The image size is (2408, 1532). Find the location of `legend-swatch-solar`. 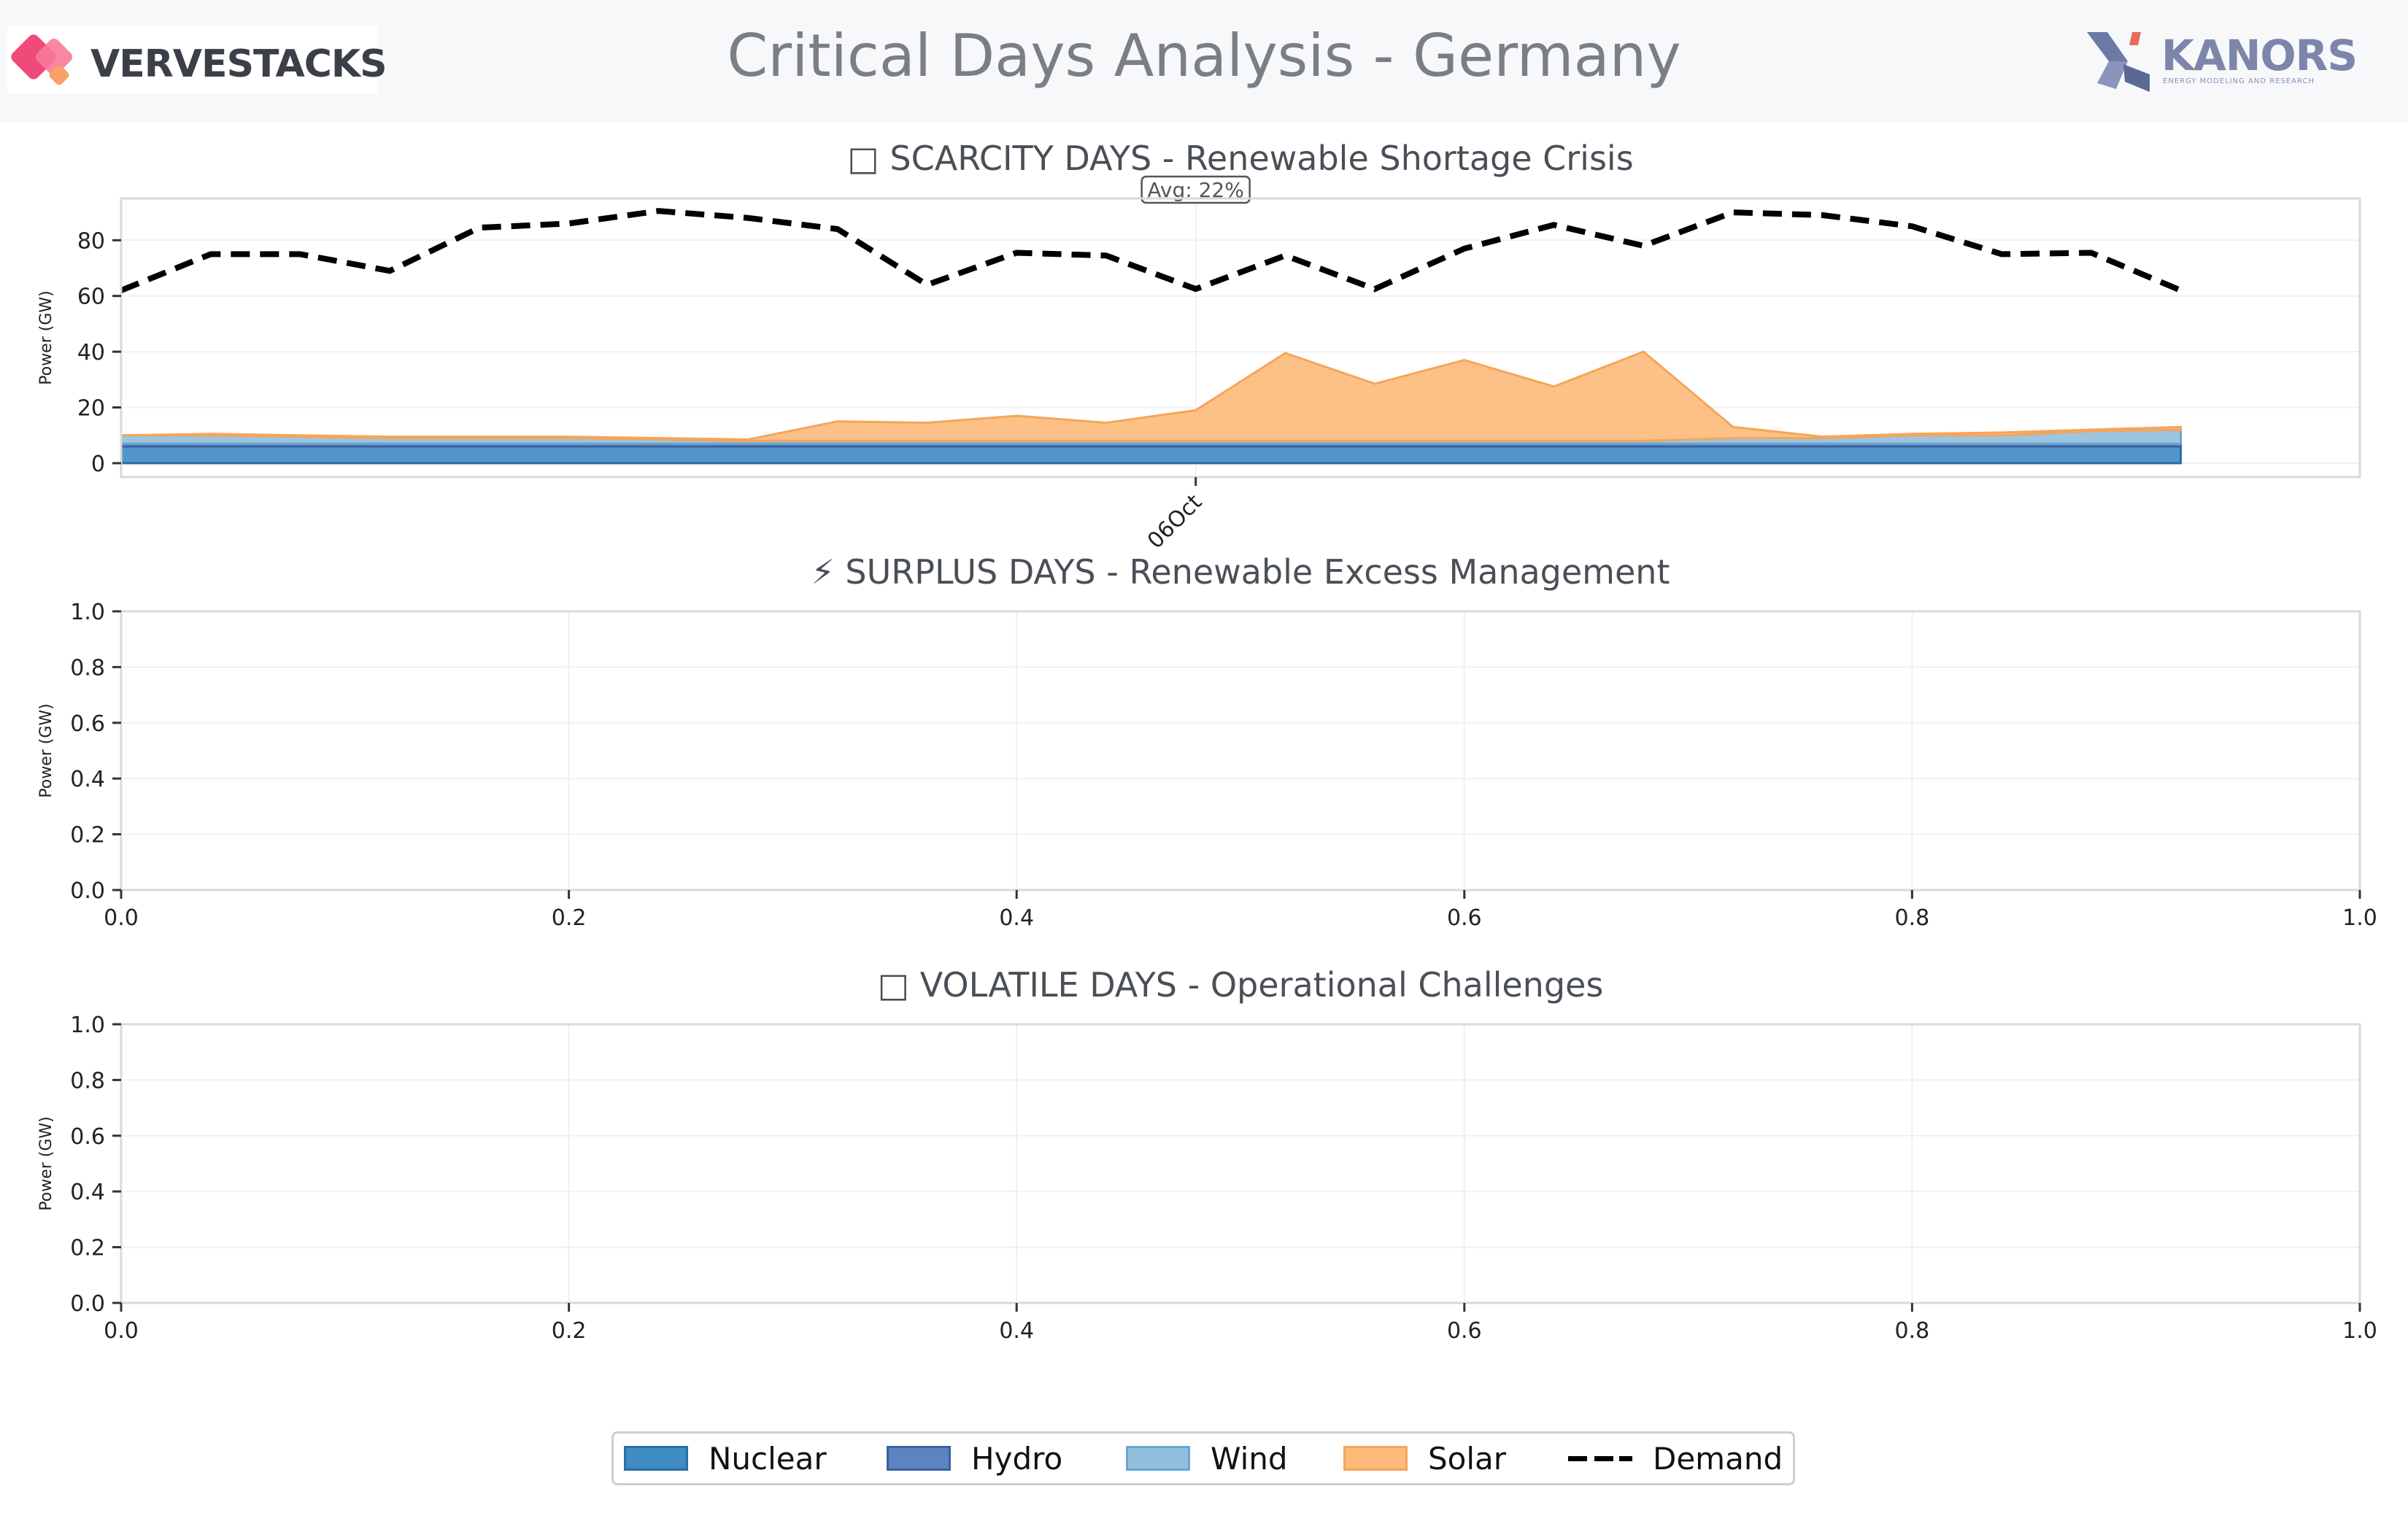

legend-swatch-solar is located at coordinates (1375, 1459).